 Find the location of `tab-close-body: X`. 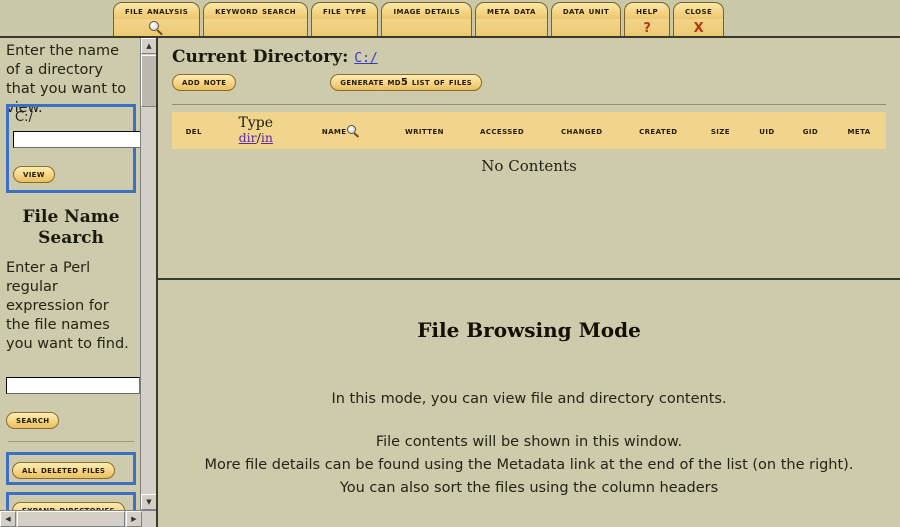

tab-close-body: X is located at coordinates (699, 27).